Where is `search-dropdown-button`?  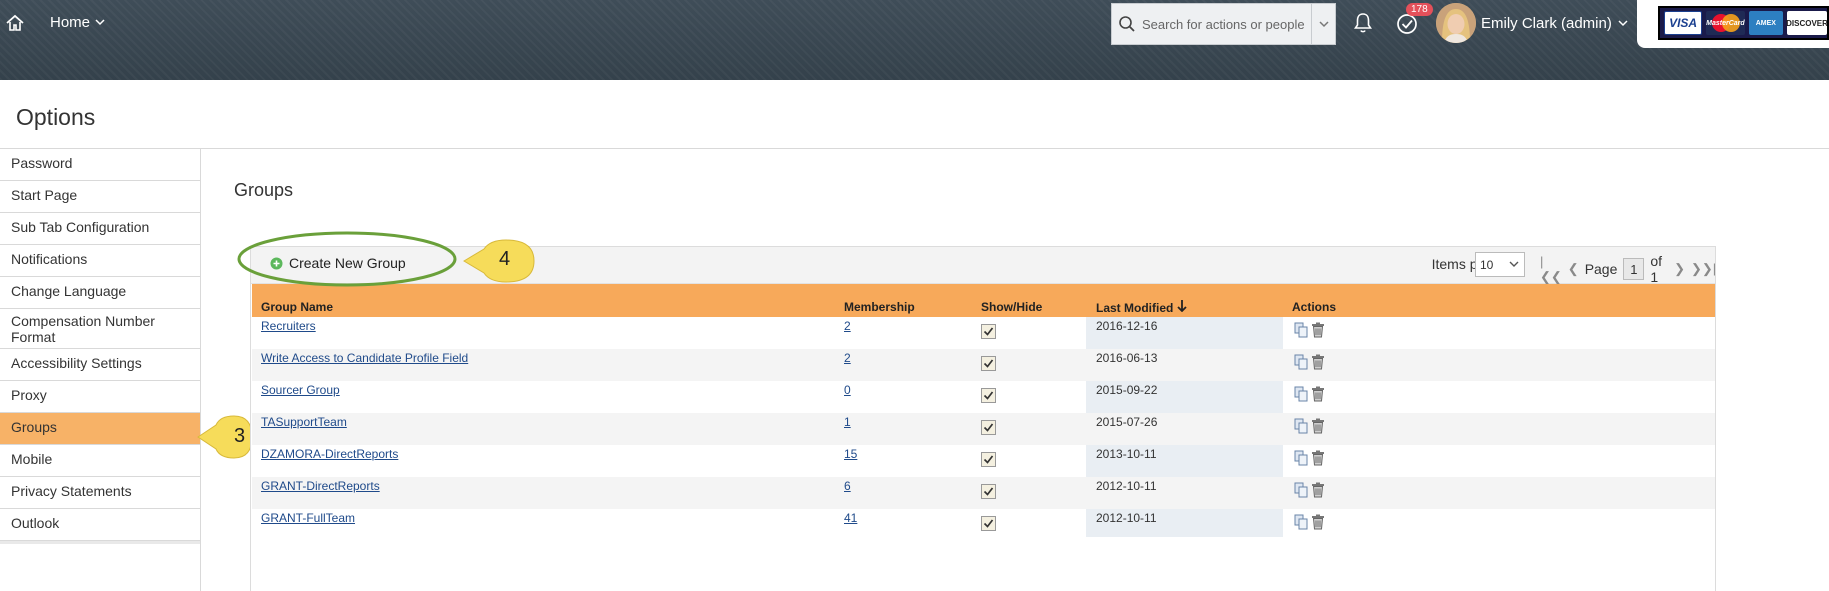 search-dropdown-button is located at coordinates (1323, 24).